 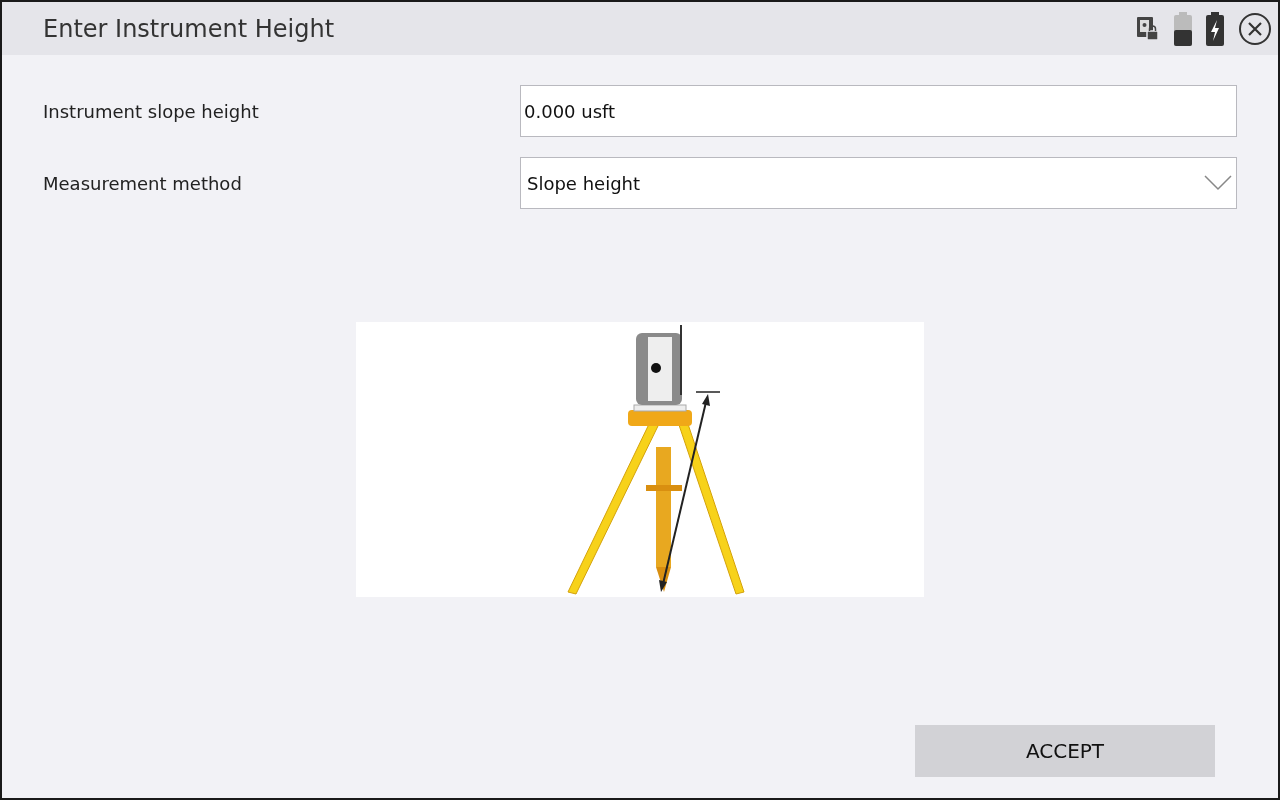 I want to click on height-input-field: 0.000 usft, so click(x=878, y=111).